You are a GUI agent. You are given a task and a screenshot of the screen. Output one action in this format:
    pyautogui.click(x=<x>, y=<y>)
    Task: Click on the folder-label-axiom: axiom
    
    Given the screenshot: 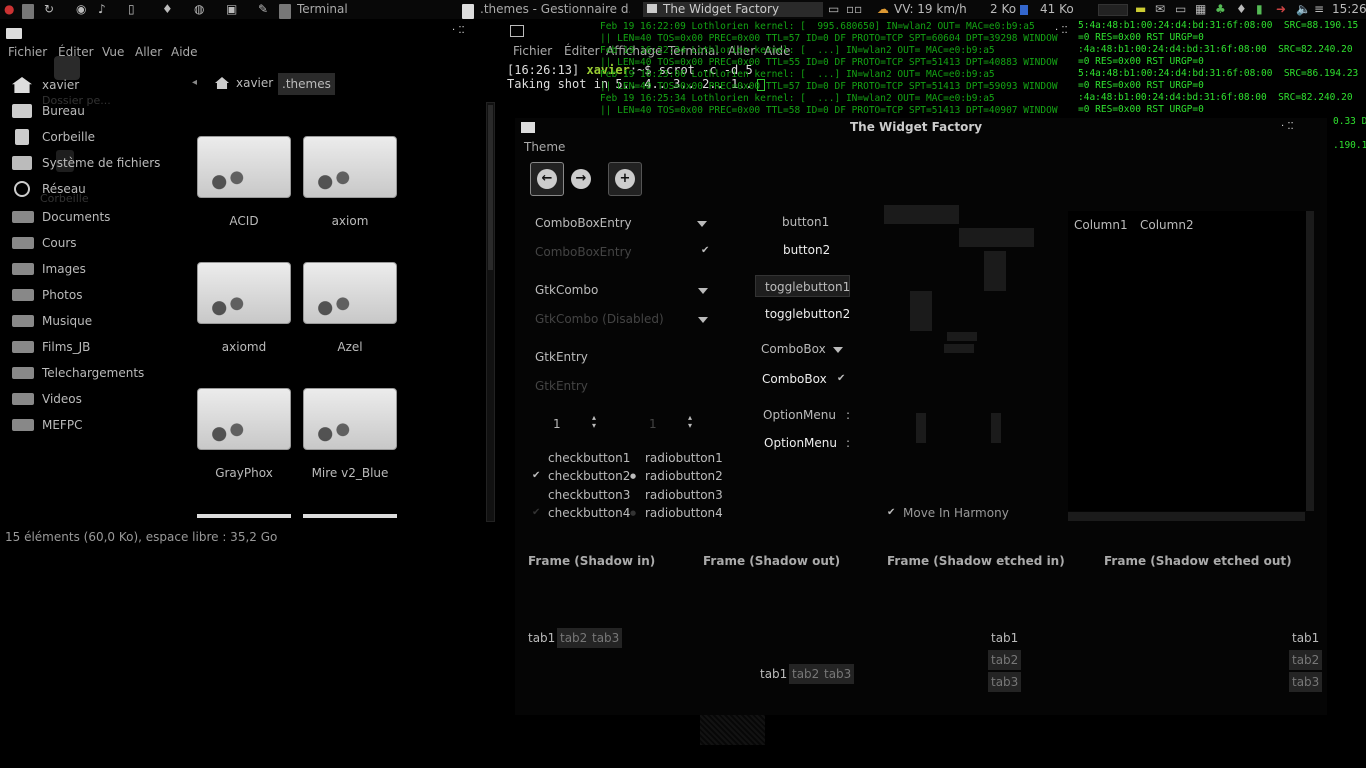 What is the action you would take?
    pyautogui.click(x=350, y=221)
    